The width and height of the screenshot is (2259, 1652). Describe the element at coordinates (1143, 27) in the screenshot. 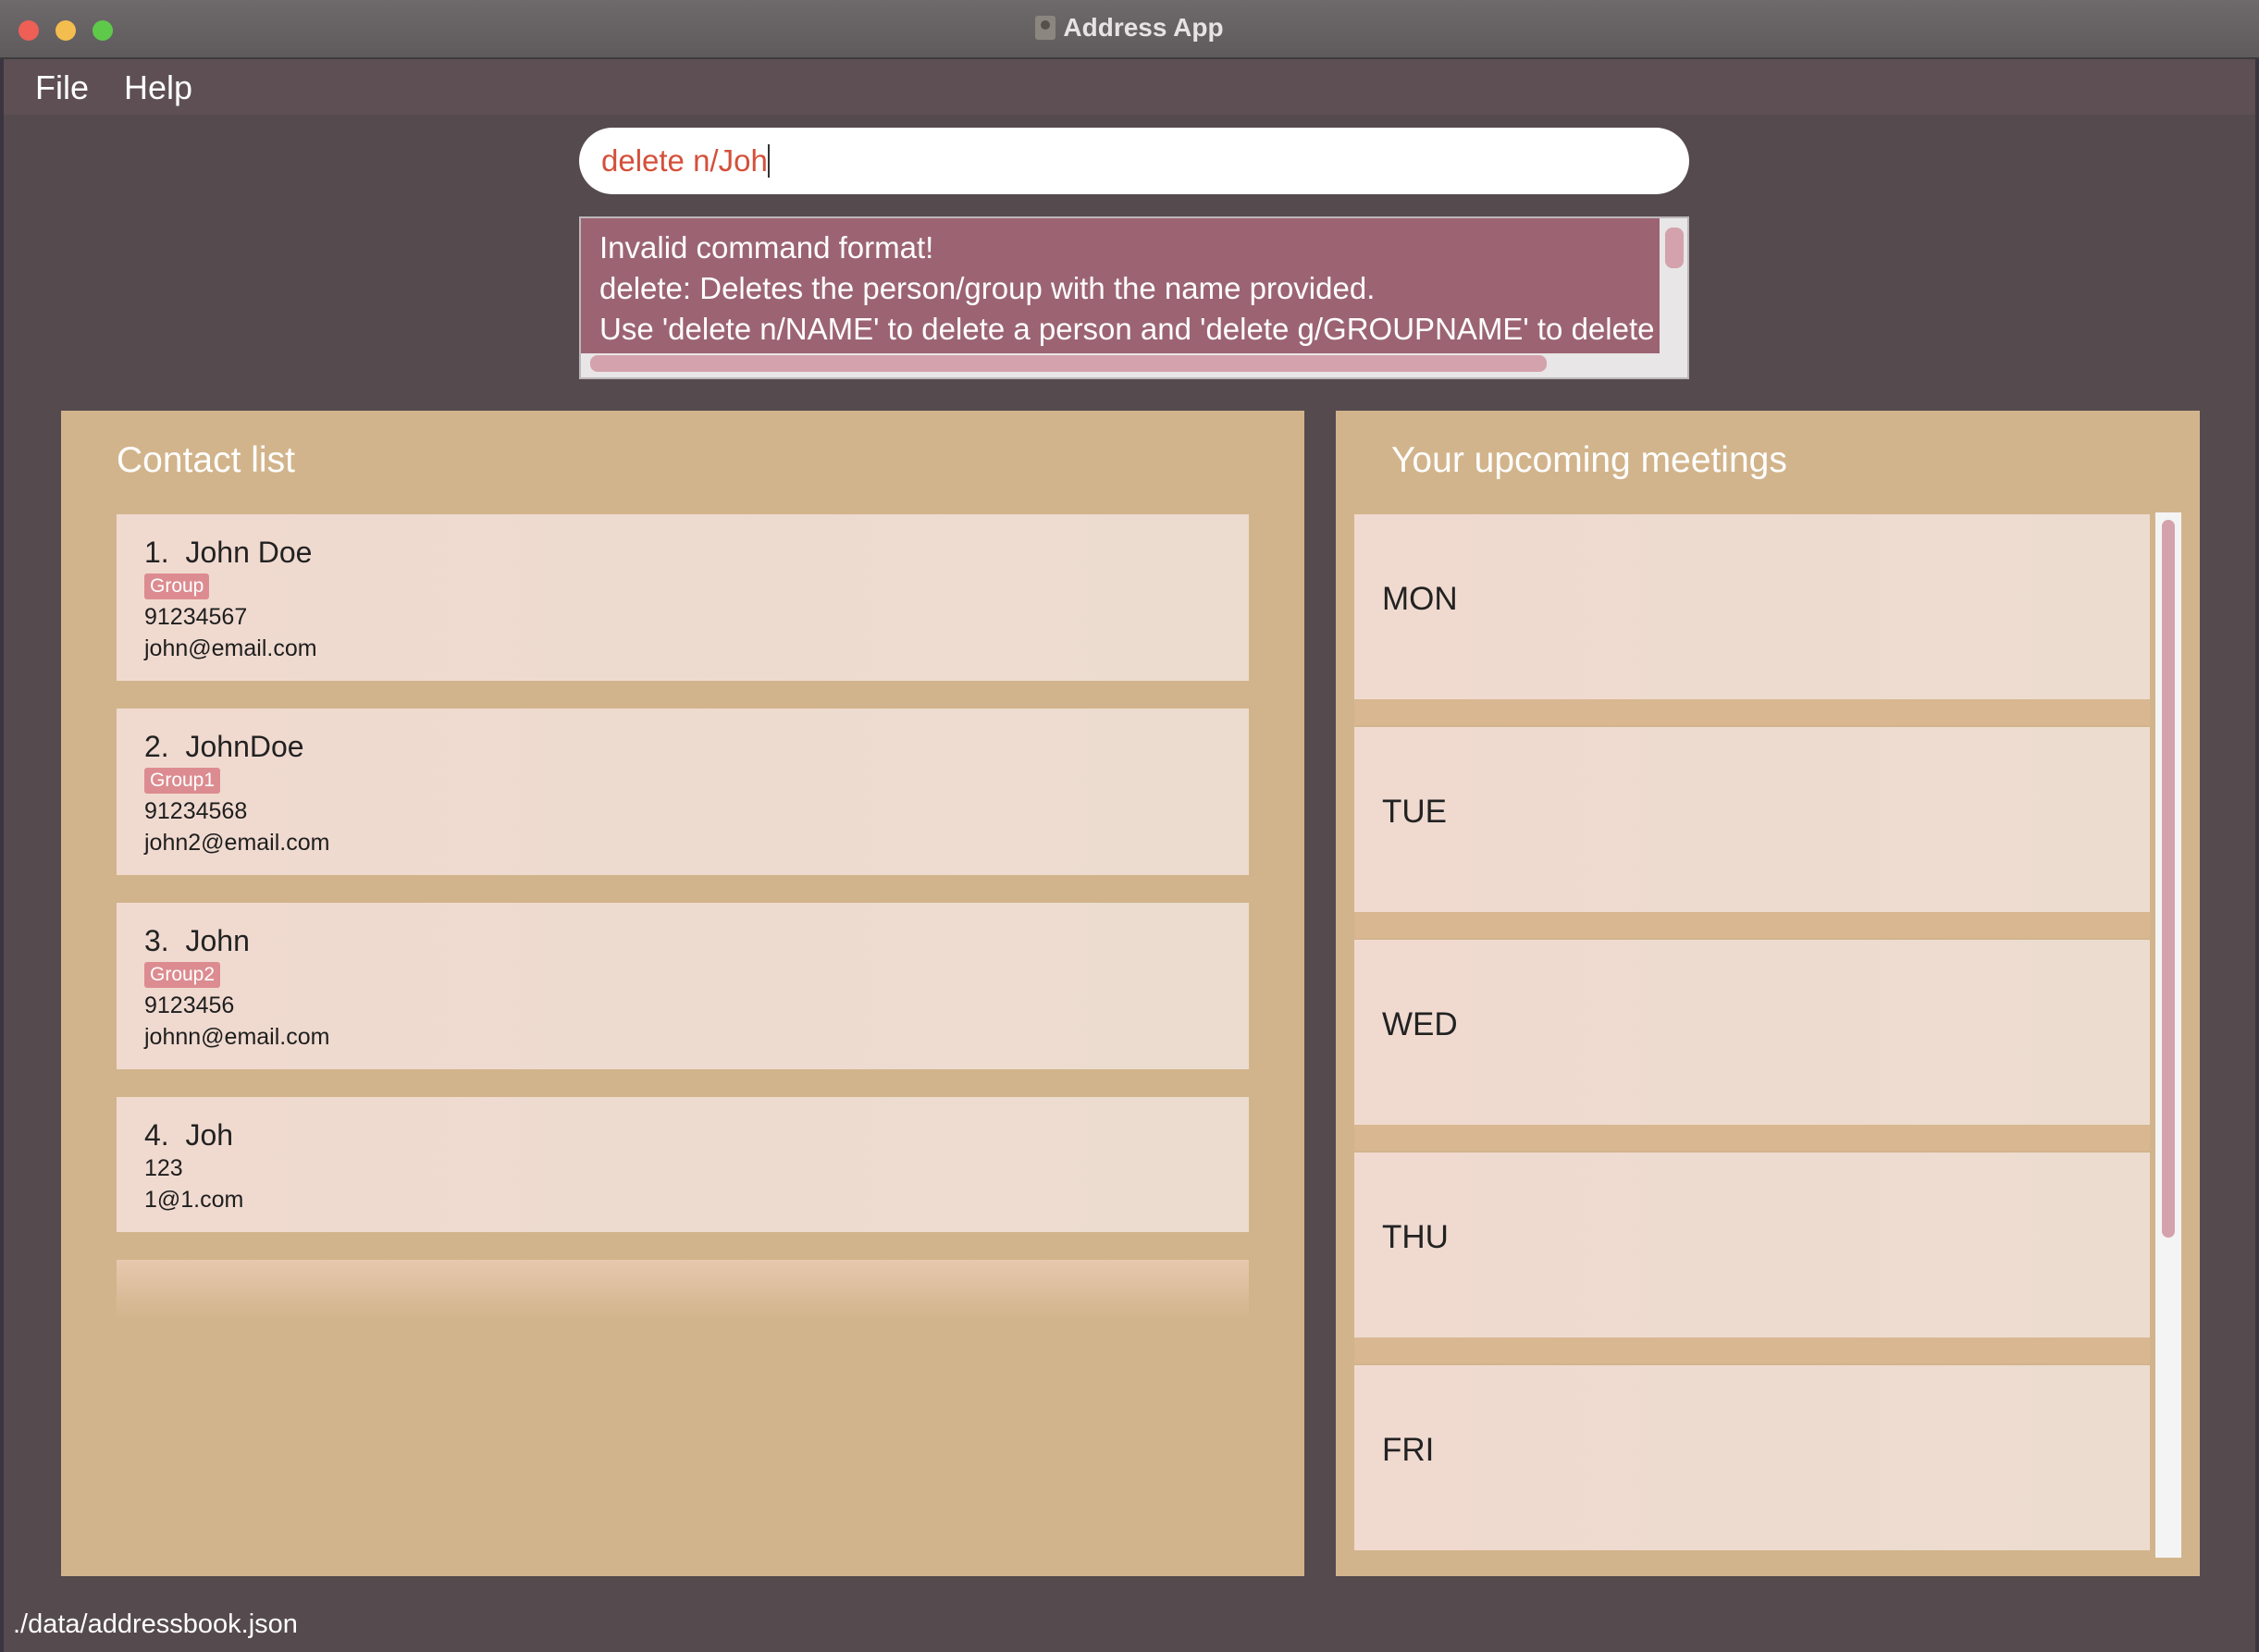

I see `window-title: Address App` at that location.